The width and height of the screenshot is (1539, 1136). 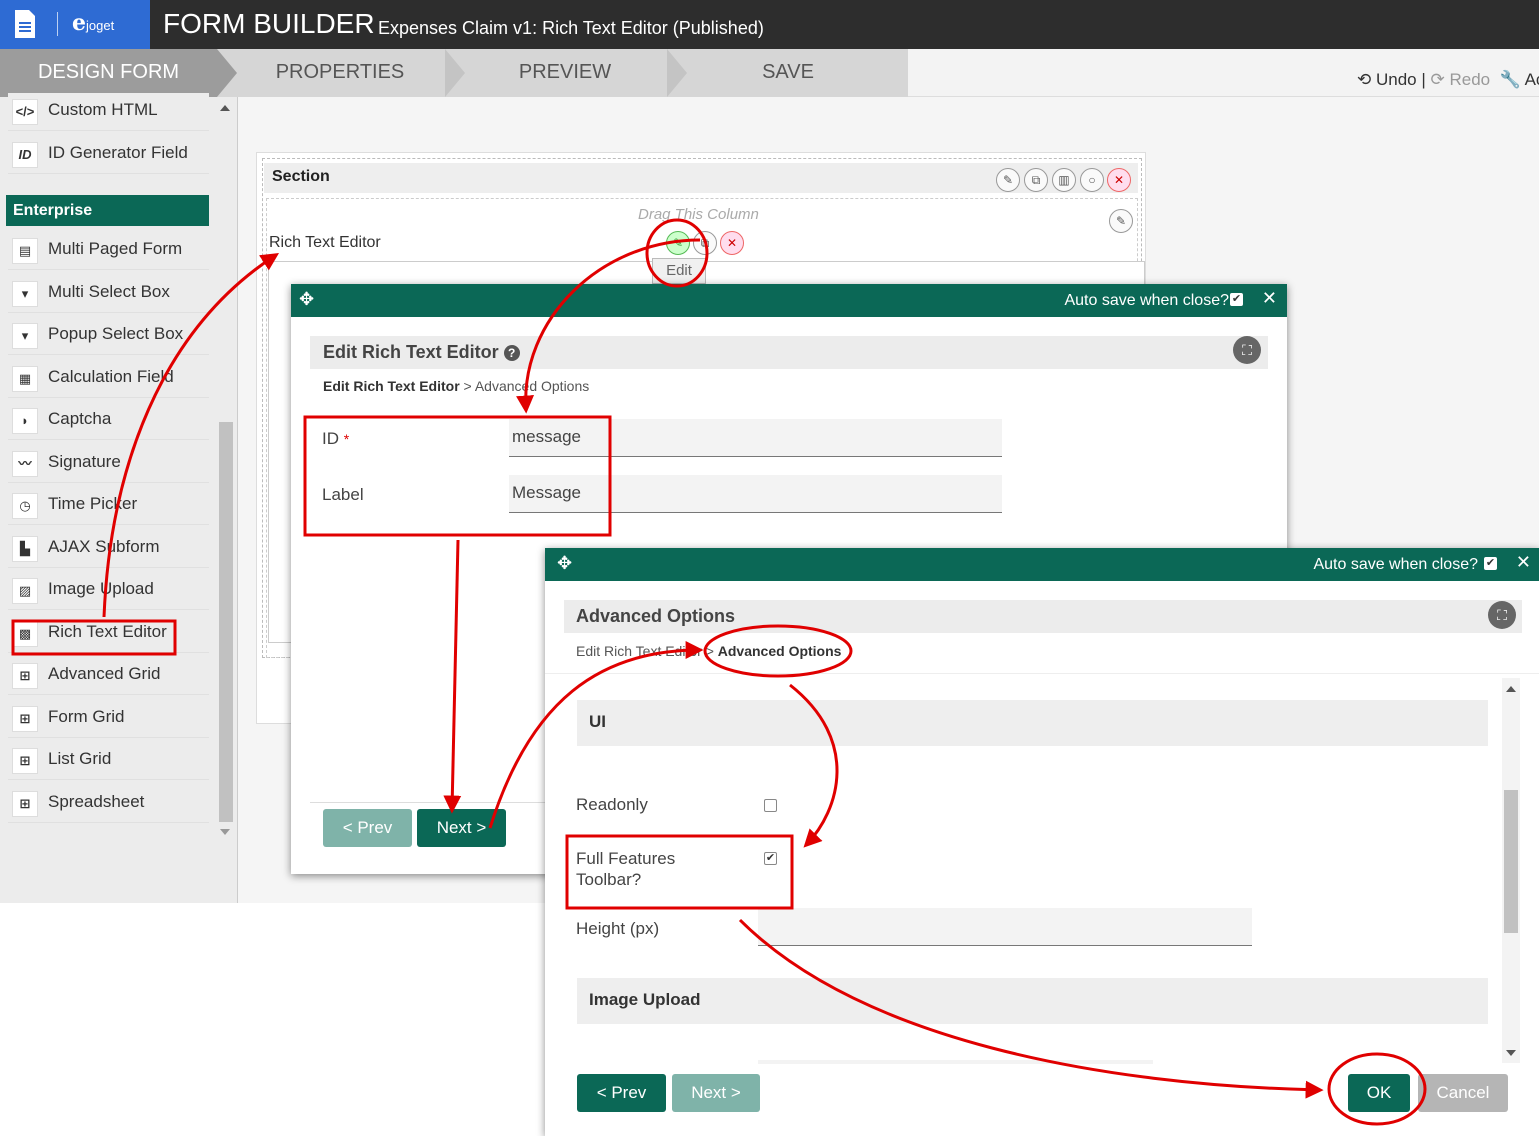 I want to click on partial-field, so click(x=955, y=1062).